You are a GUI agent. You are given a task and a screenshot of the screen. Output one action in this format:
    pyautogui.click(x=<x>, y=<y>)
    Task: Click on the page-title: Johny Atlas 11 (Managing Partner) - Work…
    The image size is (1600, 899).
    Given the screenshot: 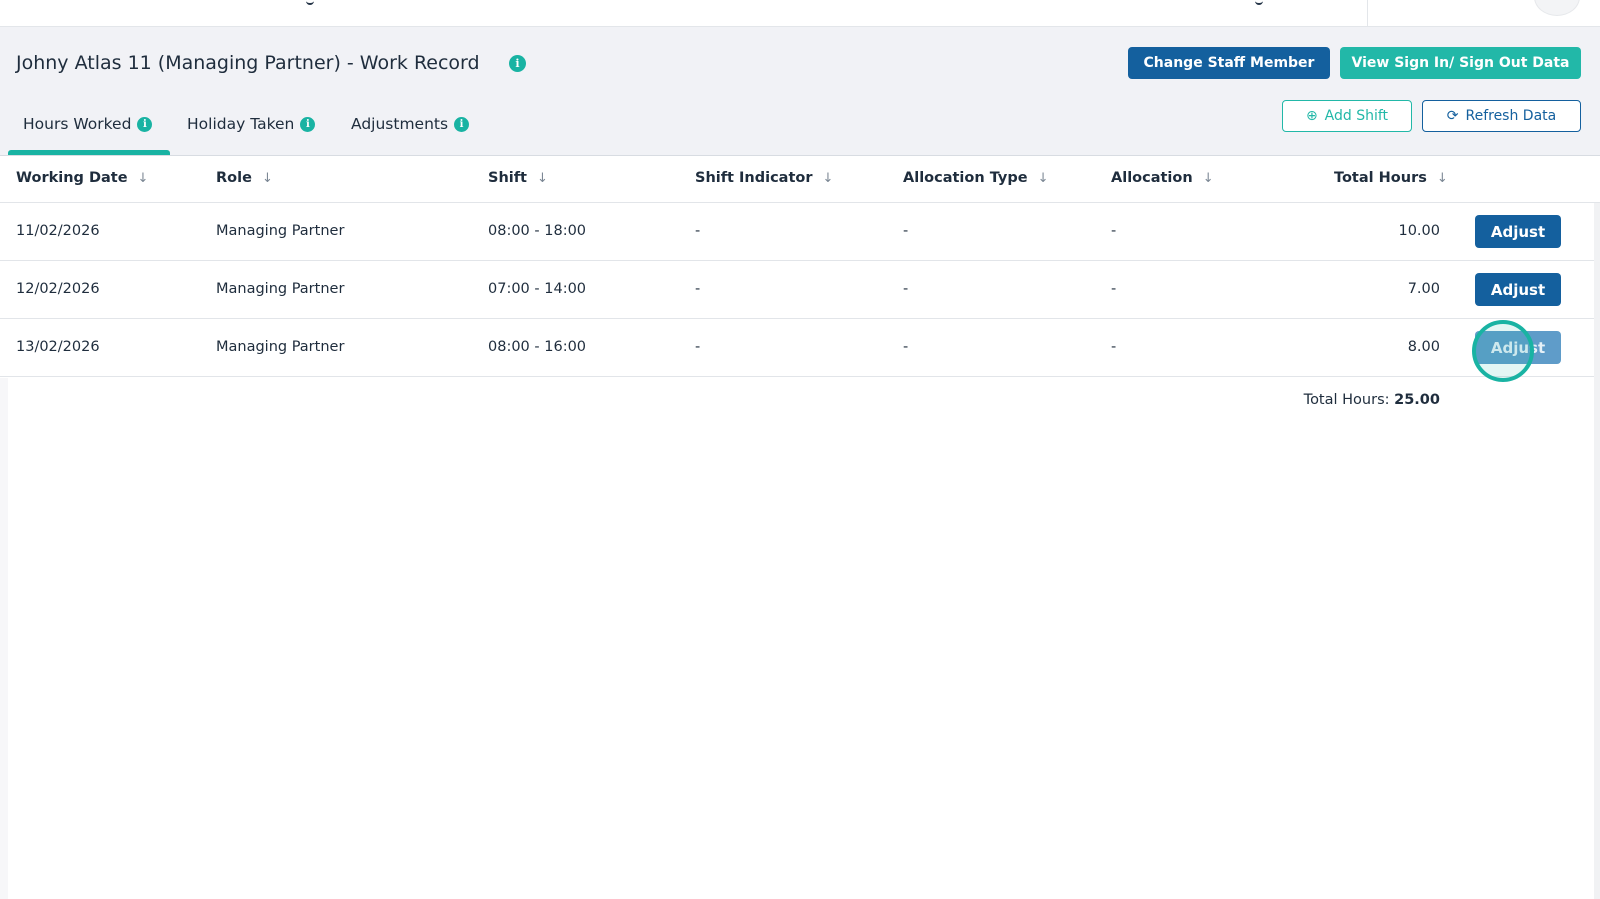 What is the action you would take?
    pyautogui.click(x=248, y=63)
    